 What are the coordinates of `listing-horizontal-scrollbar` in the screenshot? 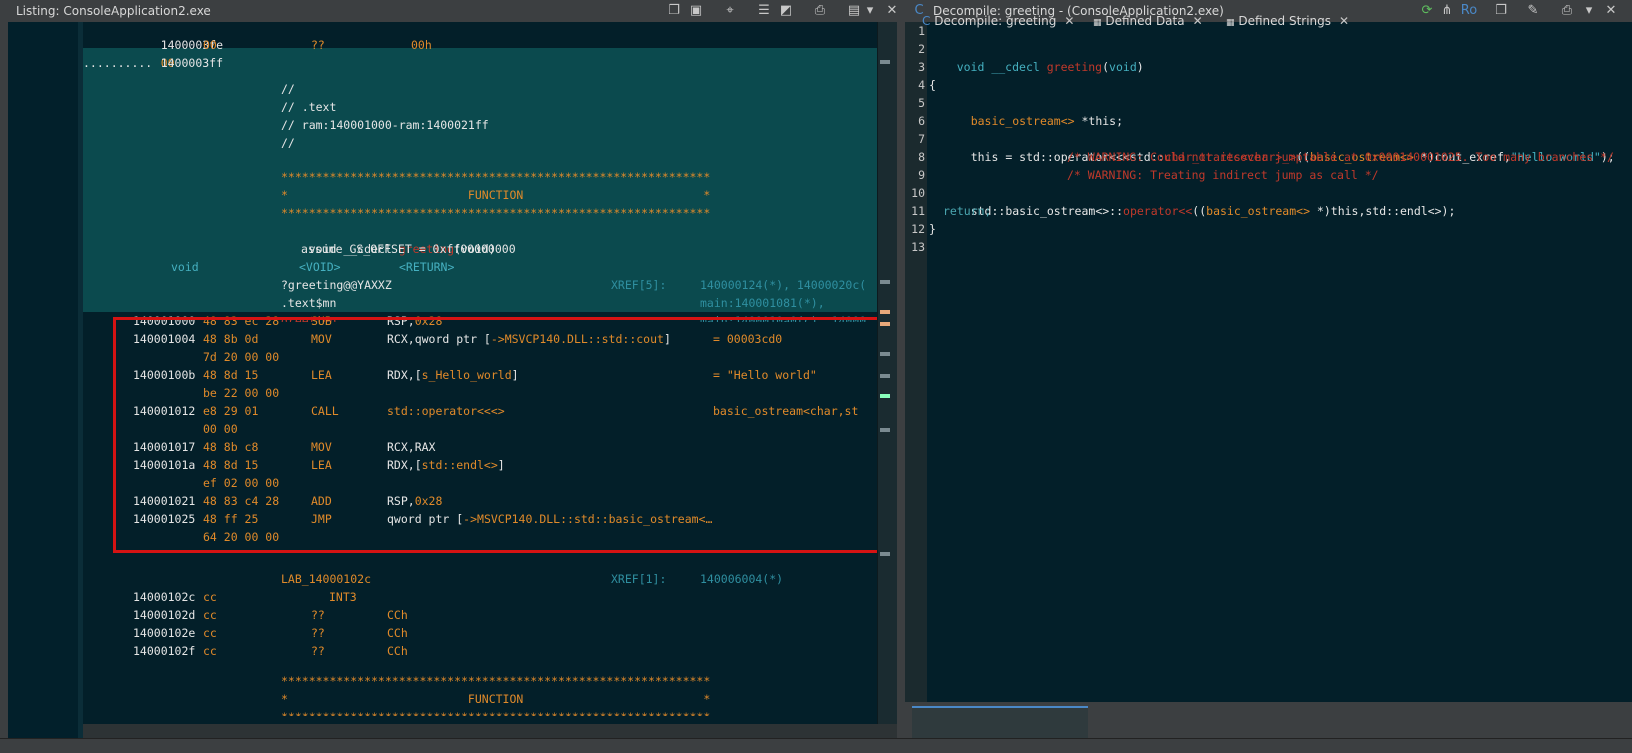 It's located at (490, 731).